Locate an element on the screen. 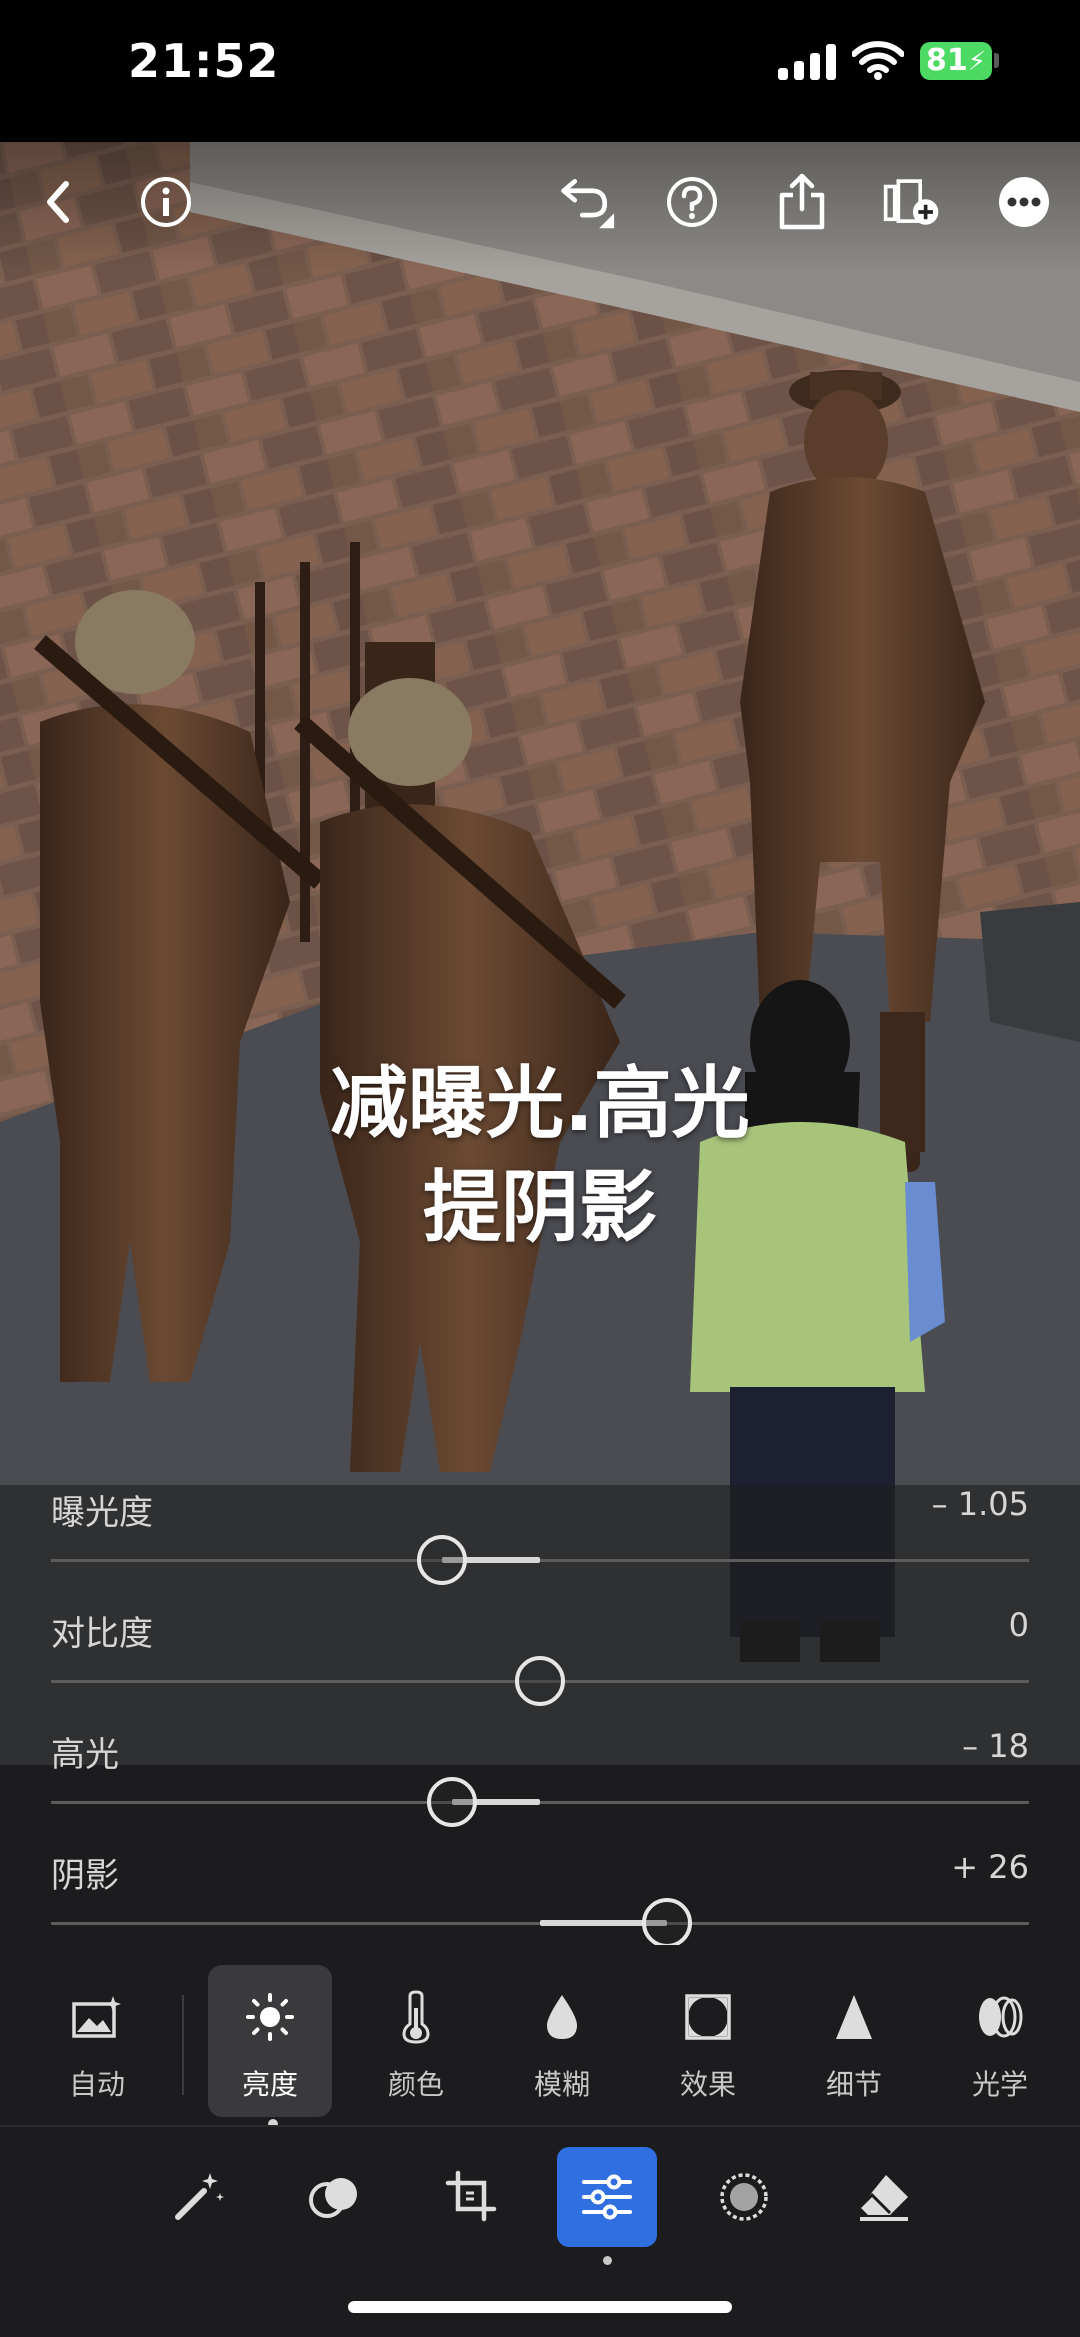 This screenshot has width=1080, height=2337. share-icon is located at coordinates (802, 201).